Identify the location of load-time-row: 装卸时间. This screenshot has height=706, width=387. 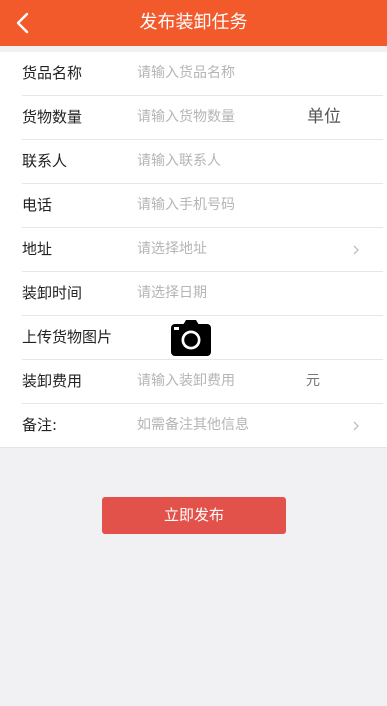
(202, 294).